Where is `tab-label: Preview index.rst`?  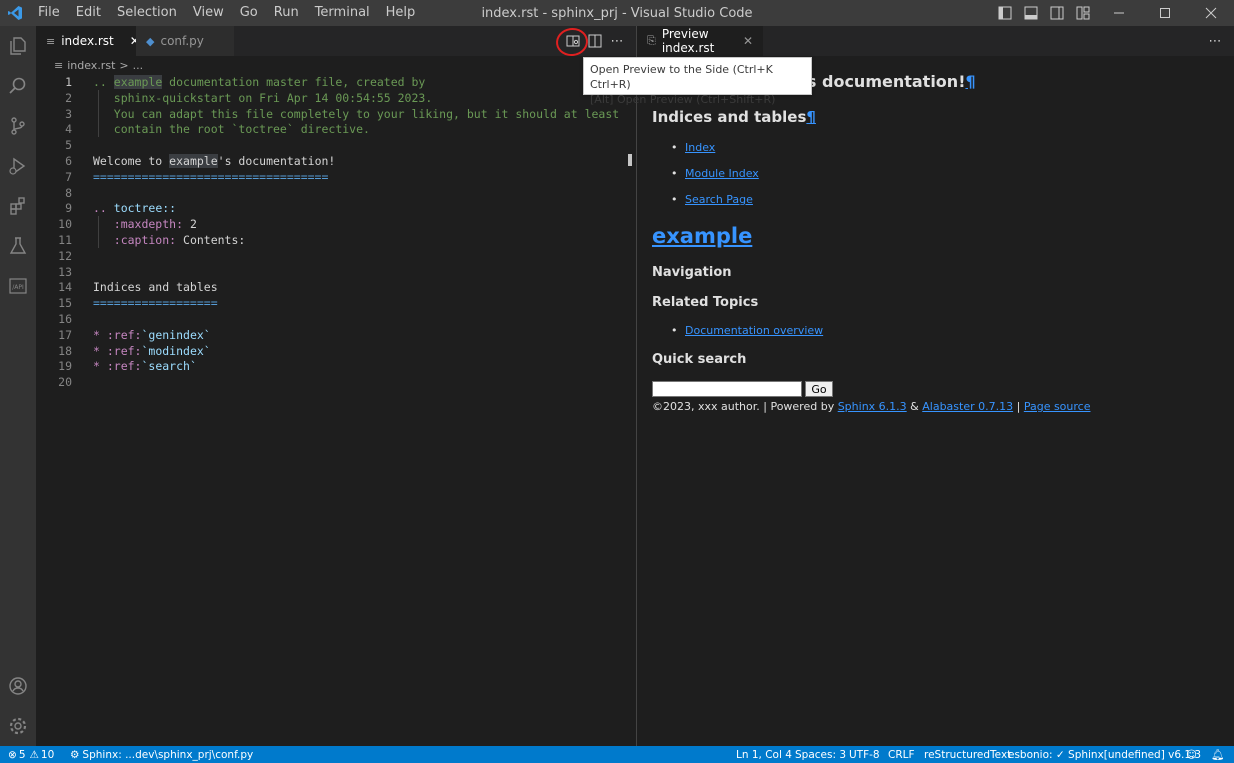
tab-label: Preview index.rst is located at coordinates (688, 41).